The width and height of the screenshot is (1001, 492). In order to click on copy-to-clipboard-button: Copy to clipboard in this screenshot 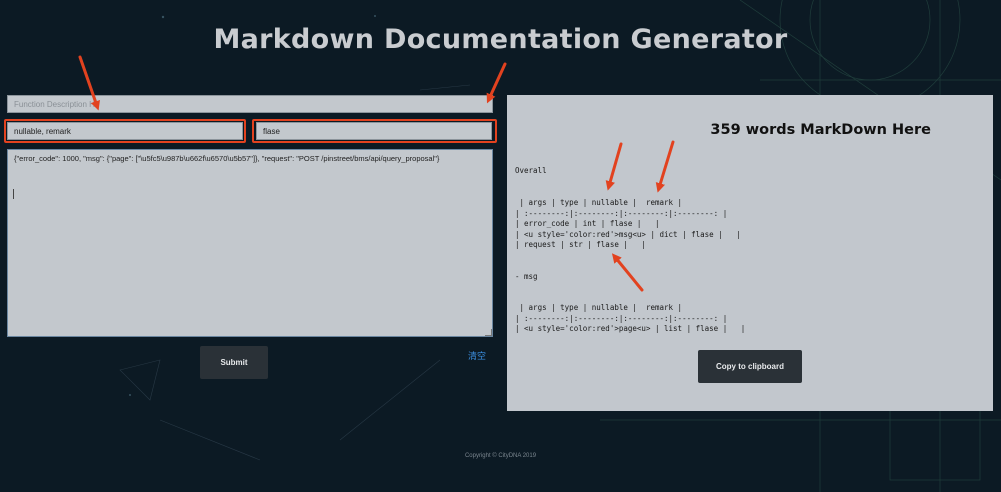, I will do `click(750, 366)`.